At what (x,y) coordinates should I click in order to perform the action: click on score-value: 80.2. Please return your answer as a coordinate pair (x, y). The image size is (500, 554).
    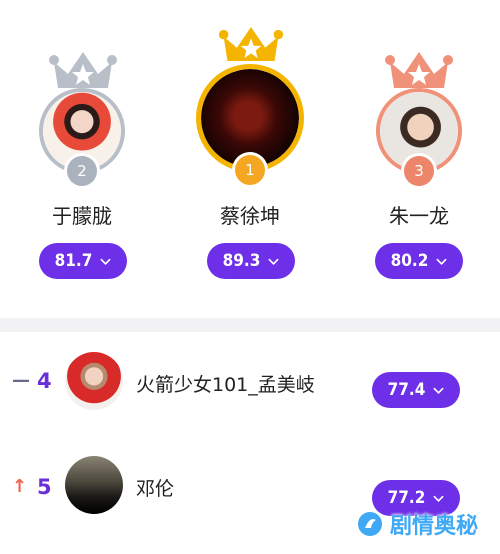
    Looking at the image, I should click on (409, 261).